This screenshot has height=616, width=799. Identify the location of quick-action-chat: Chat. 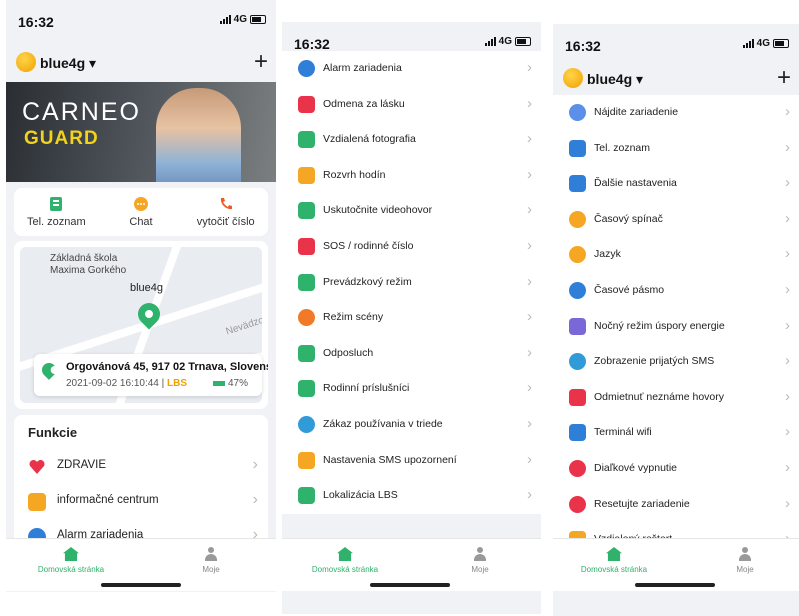
(141, 212).